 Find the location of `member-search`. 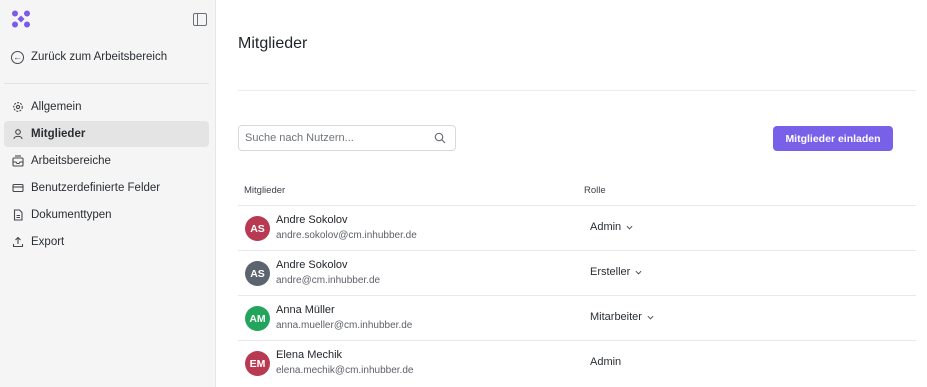

member-search is located at coordinates (347, 138).